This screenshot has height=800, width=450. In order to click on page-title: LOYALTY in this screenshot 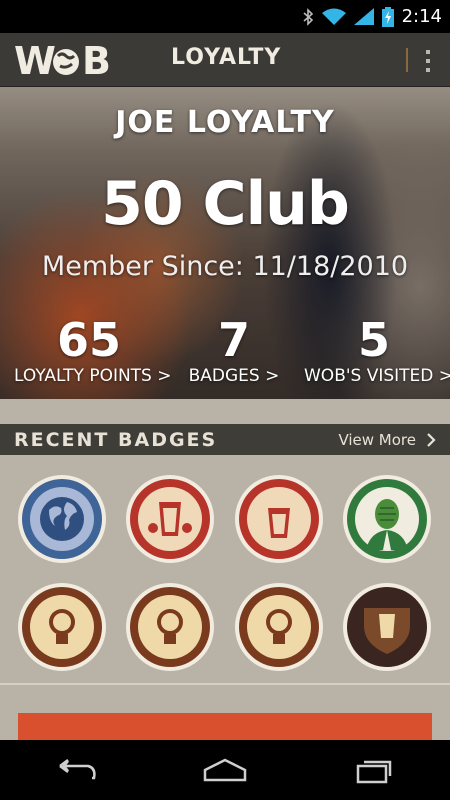, I will do `click(226, 57)`.